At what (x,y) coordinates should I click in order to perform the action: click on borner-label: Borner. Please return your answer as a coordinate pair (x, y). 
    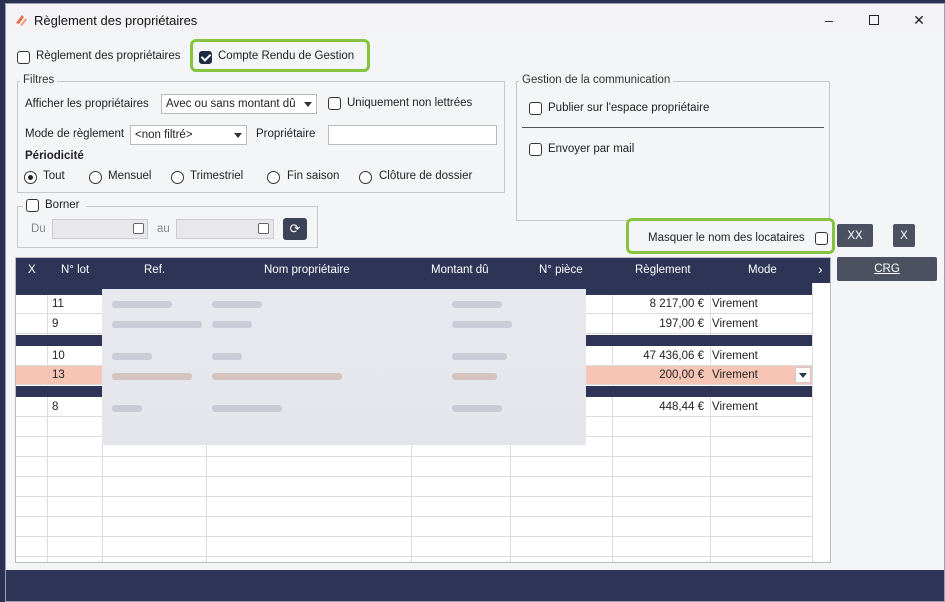
    Looking at the image, I should click on (62, 205).